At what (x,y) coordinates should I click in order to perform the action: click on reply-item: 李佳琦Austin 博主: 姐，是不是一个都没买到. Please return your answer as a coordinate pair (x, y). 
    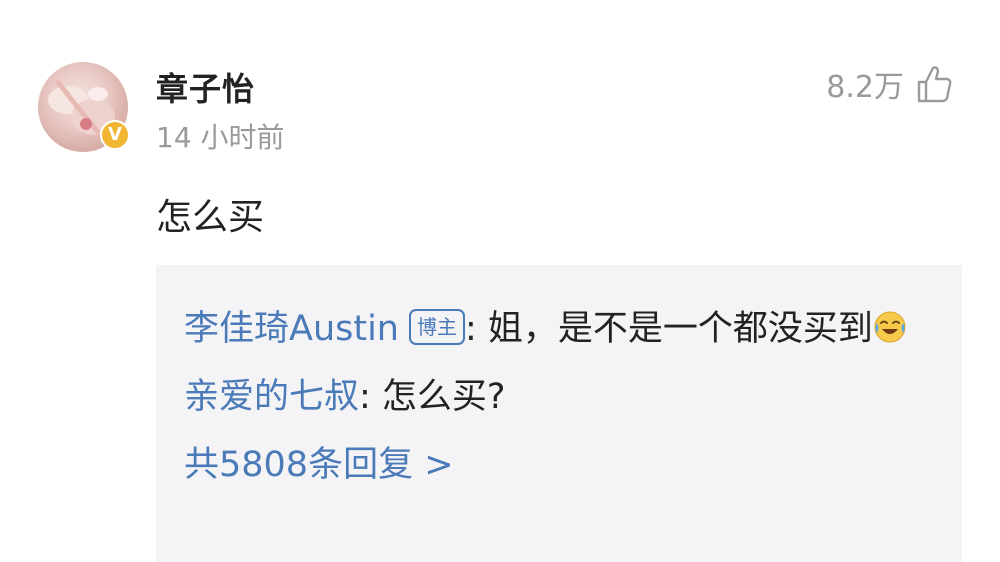
    Looking at the image, I should click on (559, 329).